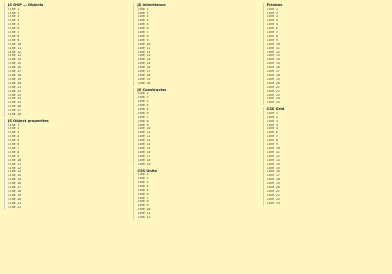 This screenshot has width=392, height=274. What do you see at coordinates (273, 103) in the screenshot?
I see `text-line: line 25` at bounding box center [273, 103].